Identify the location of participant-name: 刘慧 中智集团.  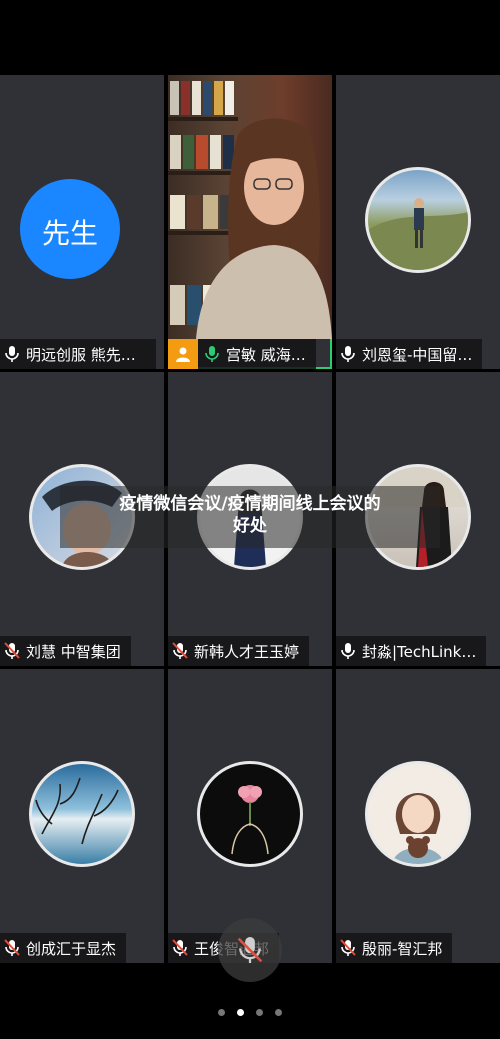
(73, 651).